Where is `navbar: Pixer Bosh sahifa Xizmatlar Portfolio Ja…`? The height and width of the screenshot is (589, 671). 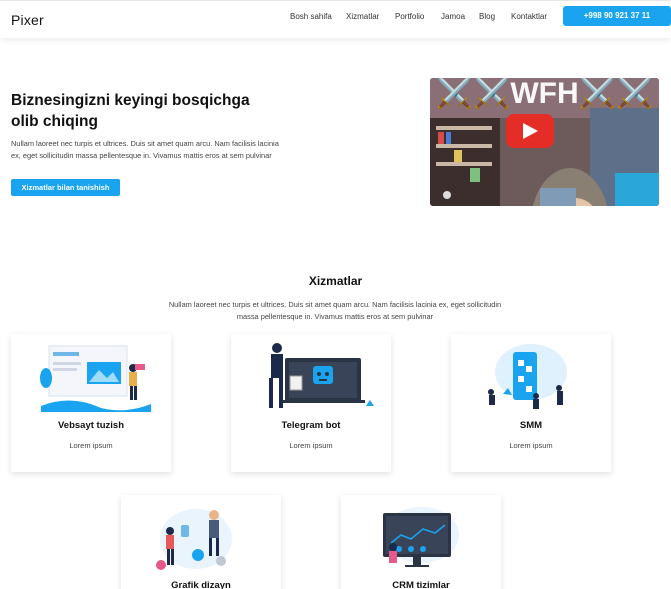 navbar: Pixer Bosh sahifa Xizmatlar Portfolio Ja… is located at coordinates (335, 19).